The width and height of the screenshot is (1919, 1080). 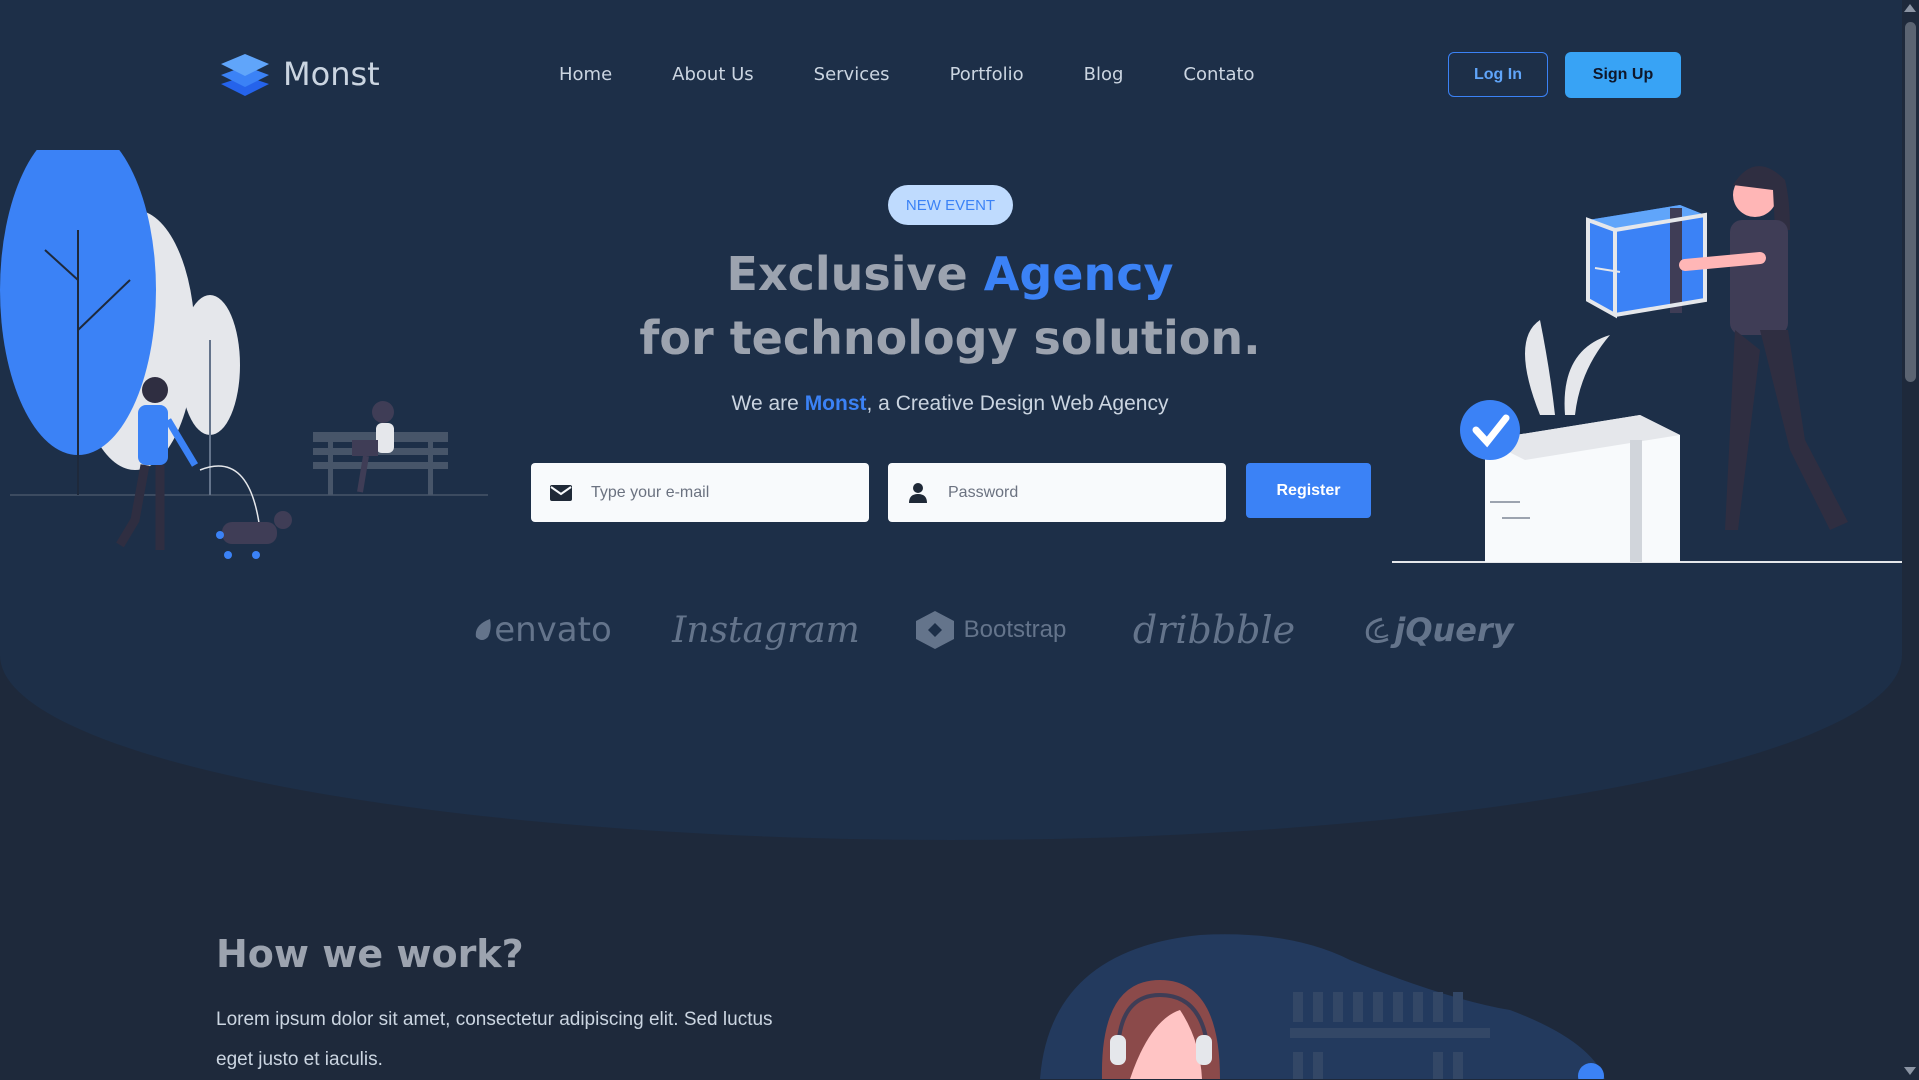 What do you see at coordinates (1498, 74) in the screenshot?
I see `login-button: Log In` at bounding box center [1498, 74].